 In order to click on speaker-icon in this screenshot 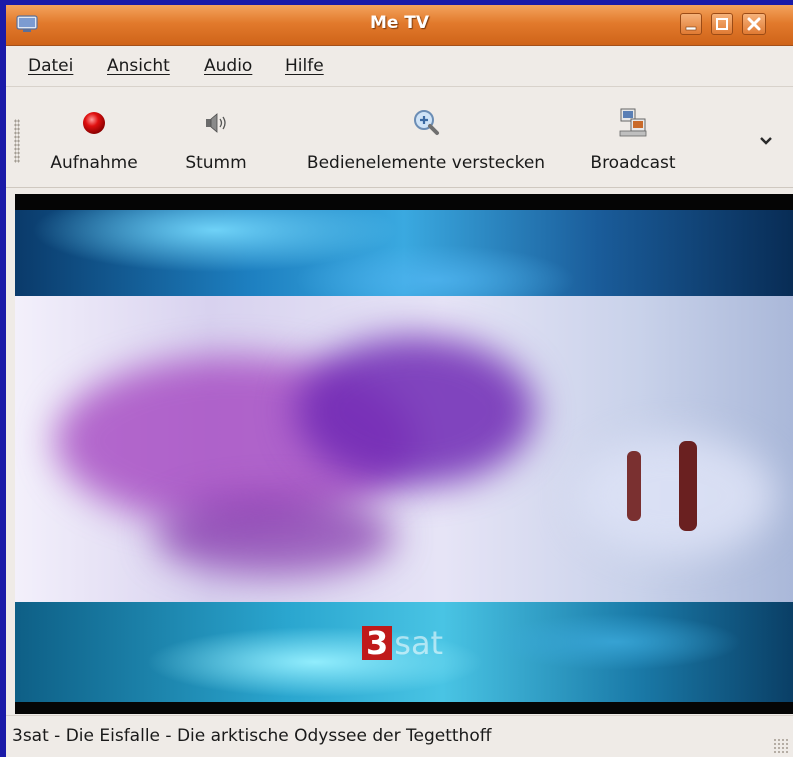, I will do `click(216, 123)`.